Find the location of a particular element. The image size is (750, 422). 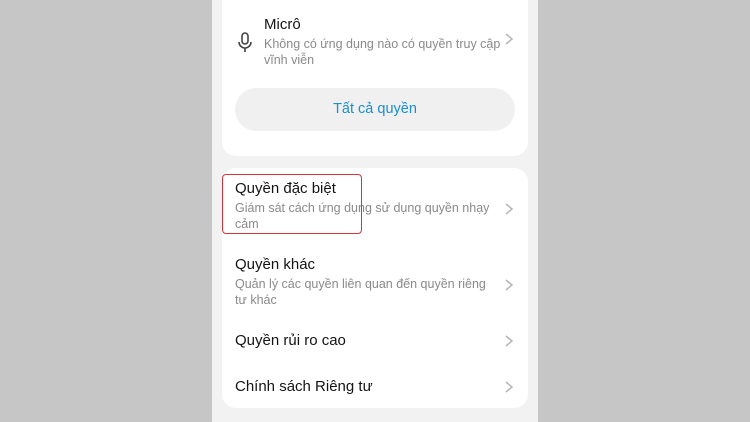

all-permissions-button: Tất cả quyền is located at coordinates (375, 109).